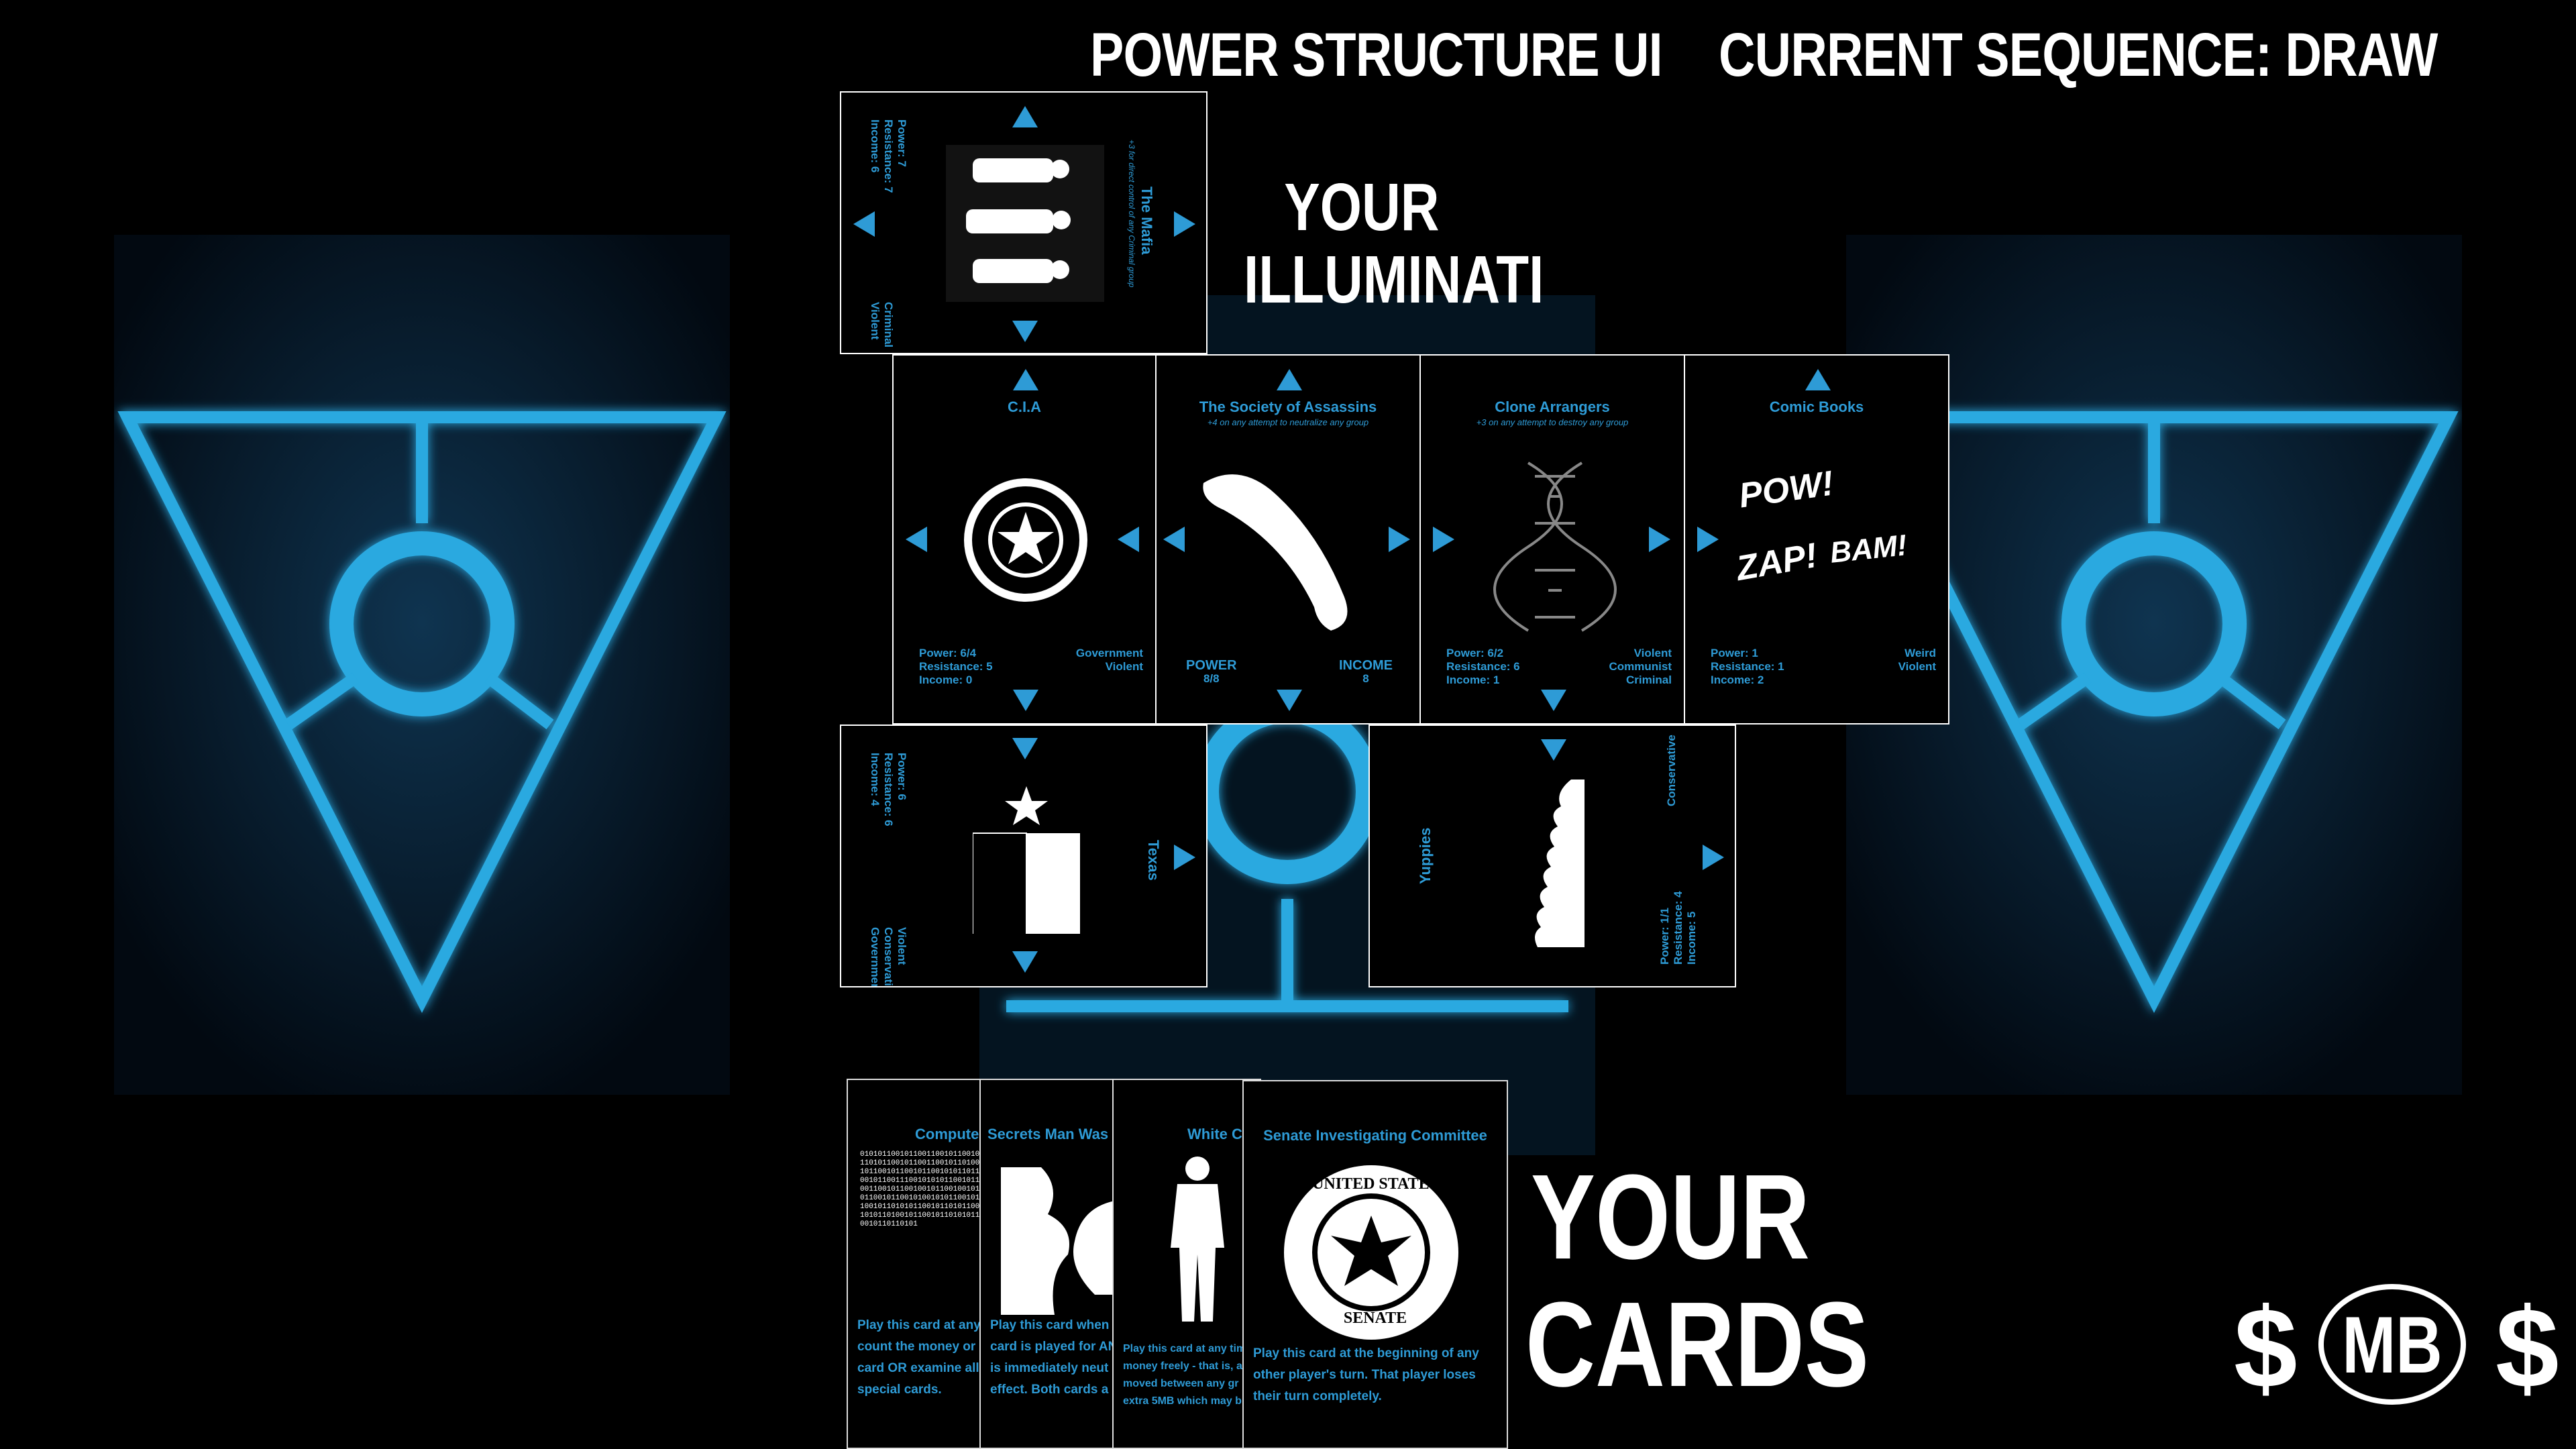 The width and height of the screenshot is (2576, 1449). I want to click on card-alignments: Government Violent, so click(1109, 660).